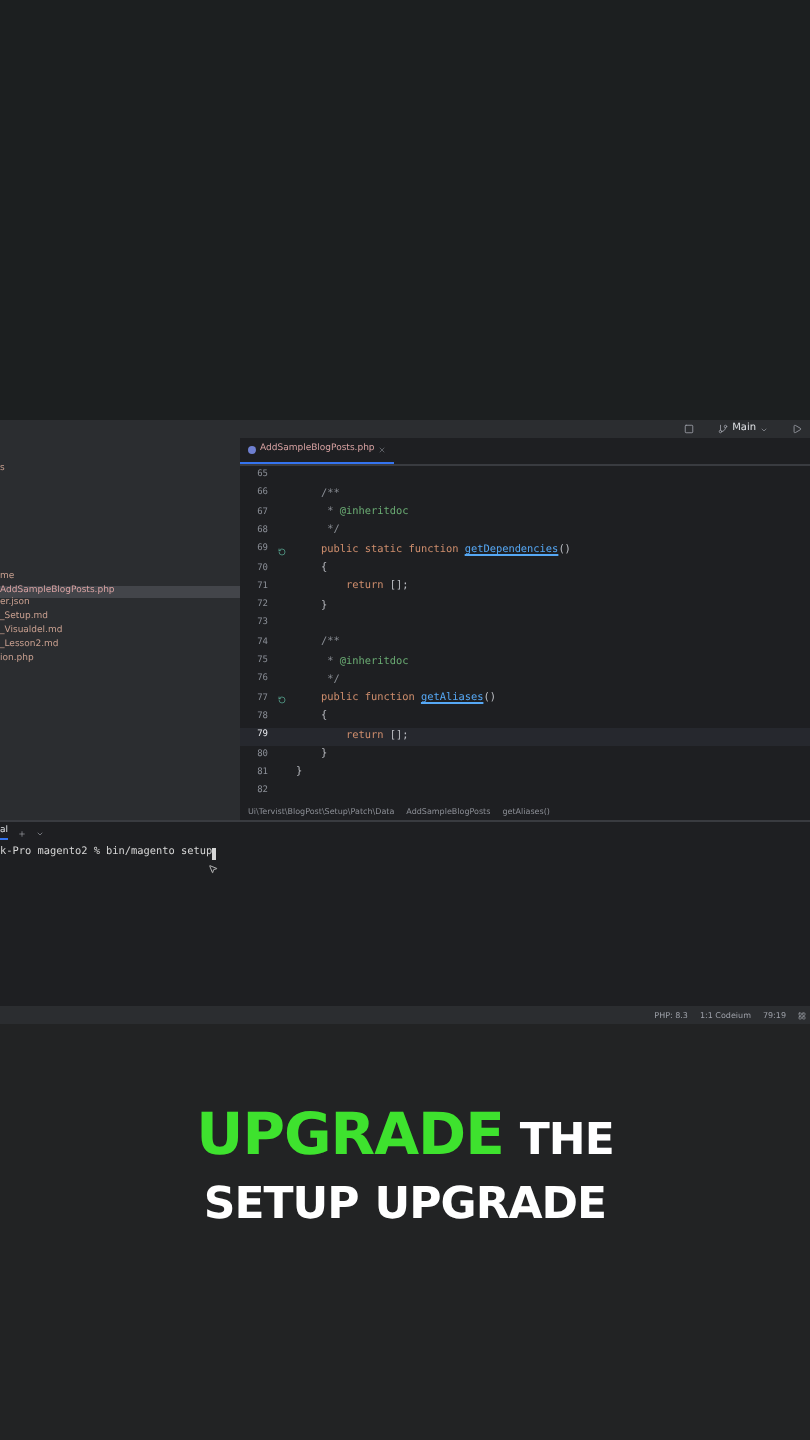  What do you see at coordinates (214, 853) in the screenshot?
I see `text-cursor` at bounding box center [214, 853].